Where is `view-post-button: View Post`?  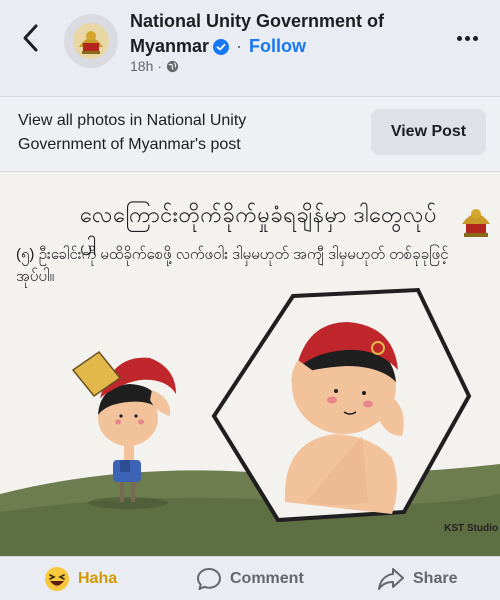
view-post-button: View Post is located at coordinates (428, 132).